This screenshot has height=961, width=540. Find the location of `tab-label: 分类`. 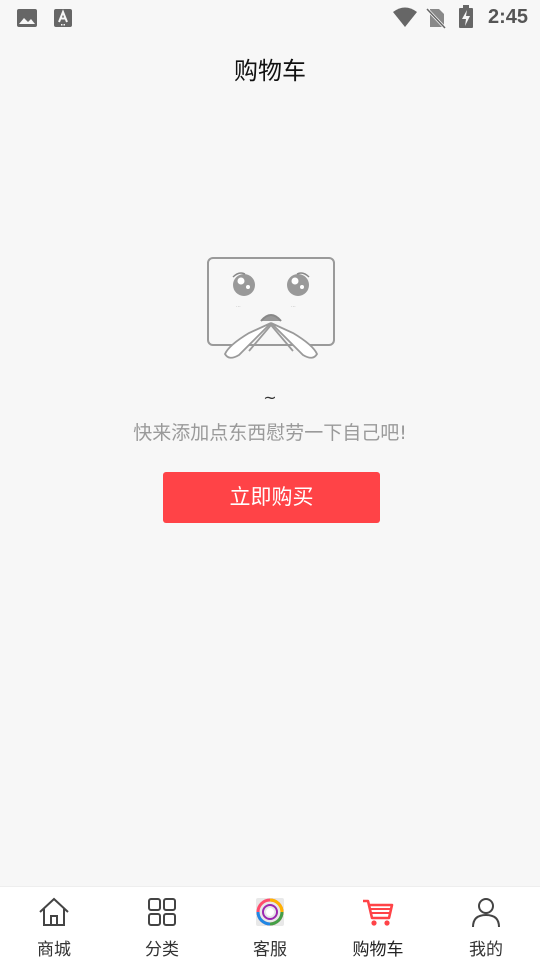

tab-label: 分类 is located at coordinates (162, 950).